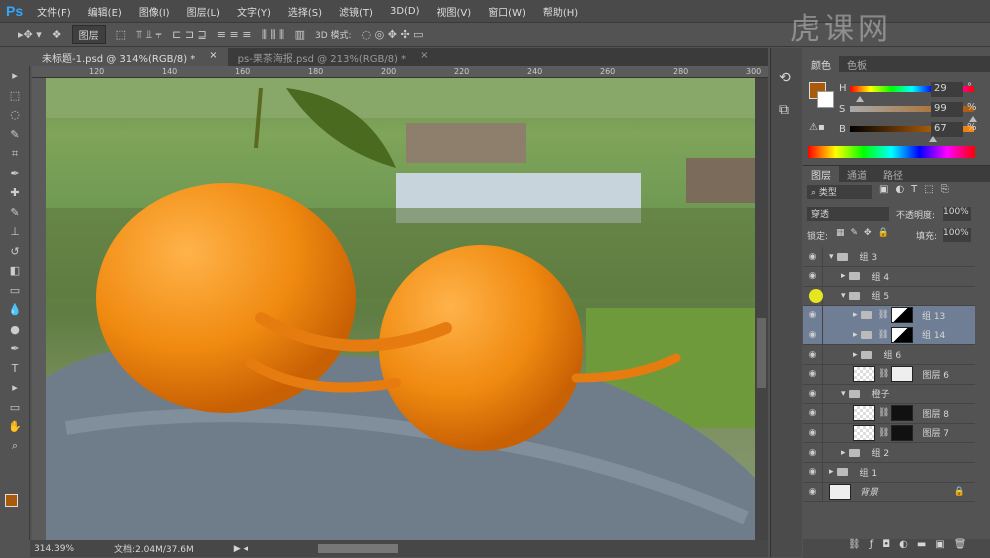 The width and height of the screenshot is (990, 558). What do you see at coordinates (761, 309) in the screenshot?
I see `vertical-scrollbar` at bounding box center [761, 309].